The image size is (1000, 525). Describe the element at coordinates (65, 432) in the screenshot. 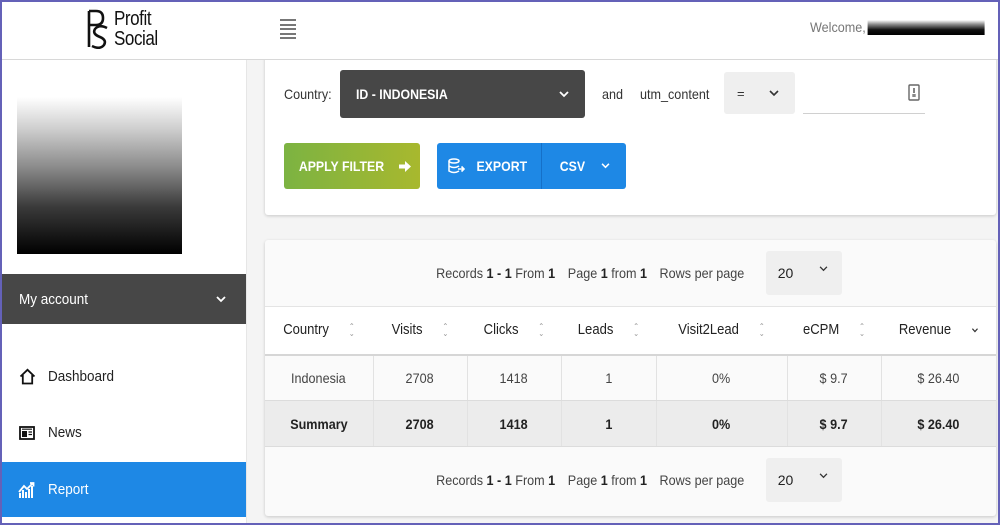

I see `sidebar-item-label: News` at that location.